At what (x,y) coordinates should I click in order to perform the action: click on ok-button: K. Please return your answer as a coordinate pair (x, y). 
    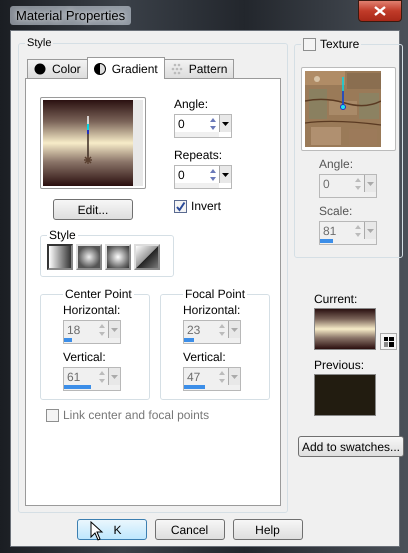
    Looking at the image, I should click on (111, 529).